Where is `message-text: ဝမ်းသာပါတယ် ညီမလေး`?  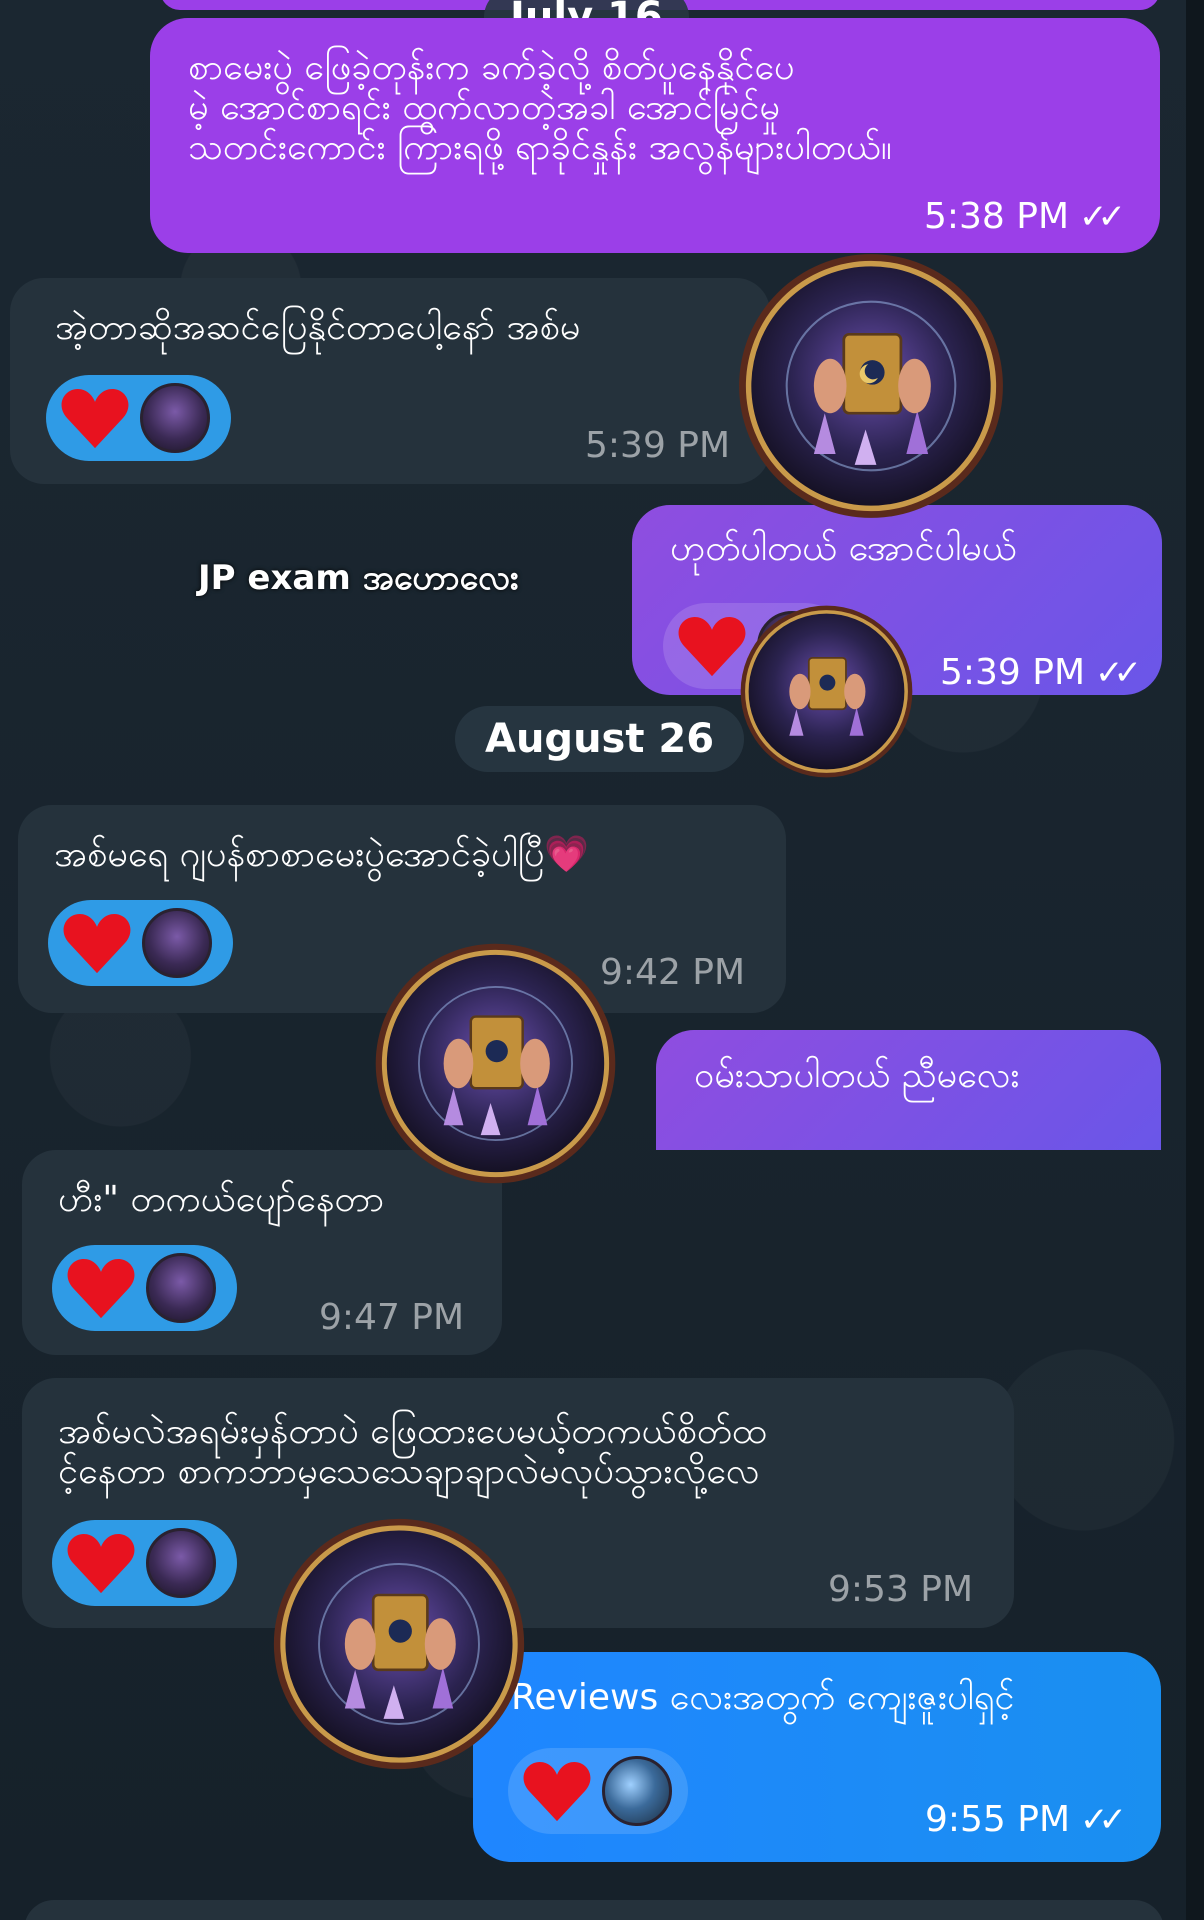
message-text: ဝမ်းသာပါတယ် ညီမလေး is located at coordinates (857, 1075).